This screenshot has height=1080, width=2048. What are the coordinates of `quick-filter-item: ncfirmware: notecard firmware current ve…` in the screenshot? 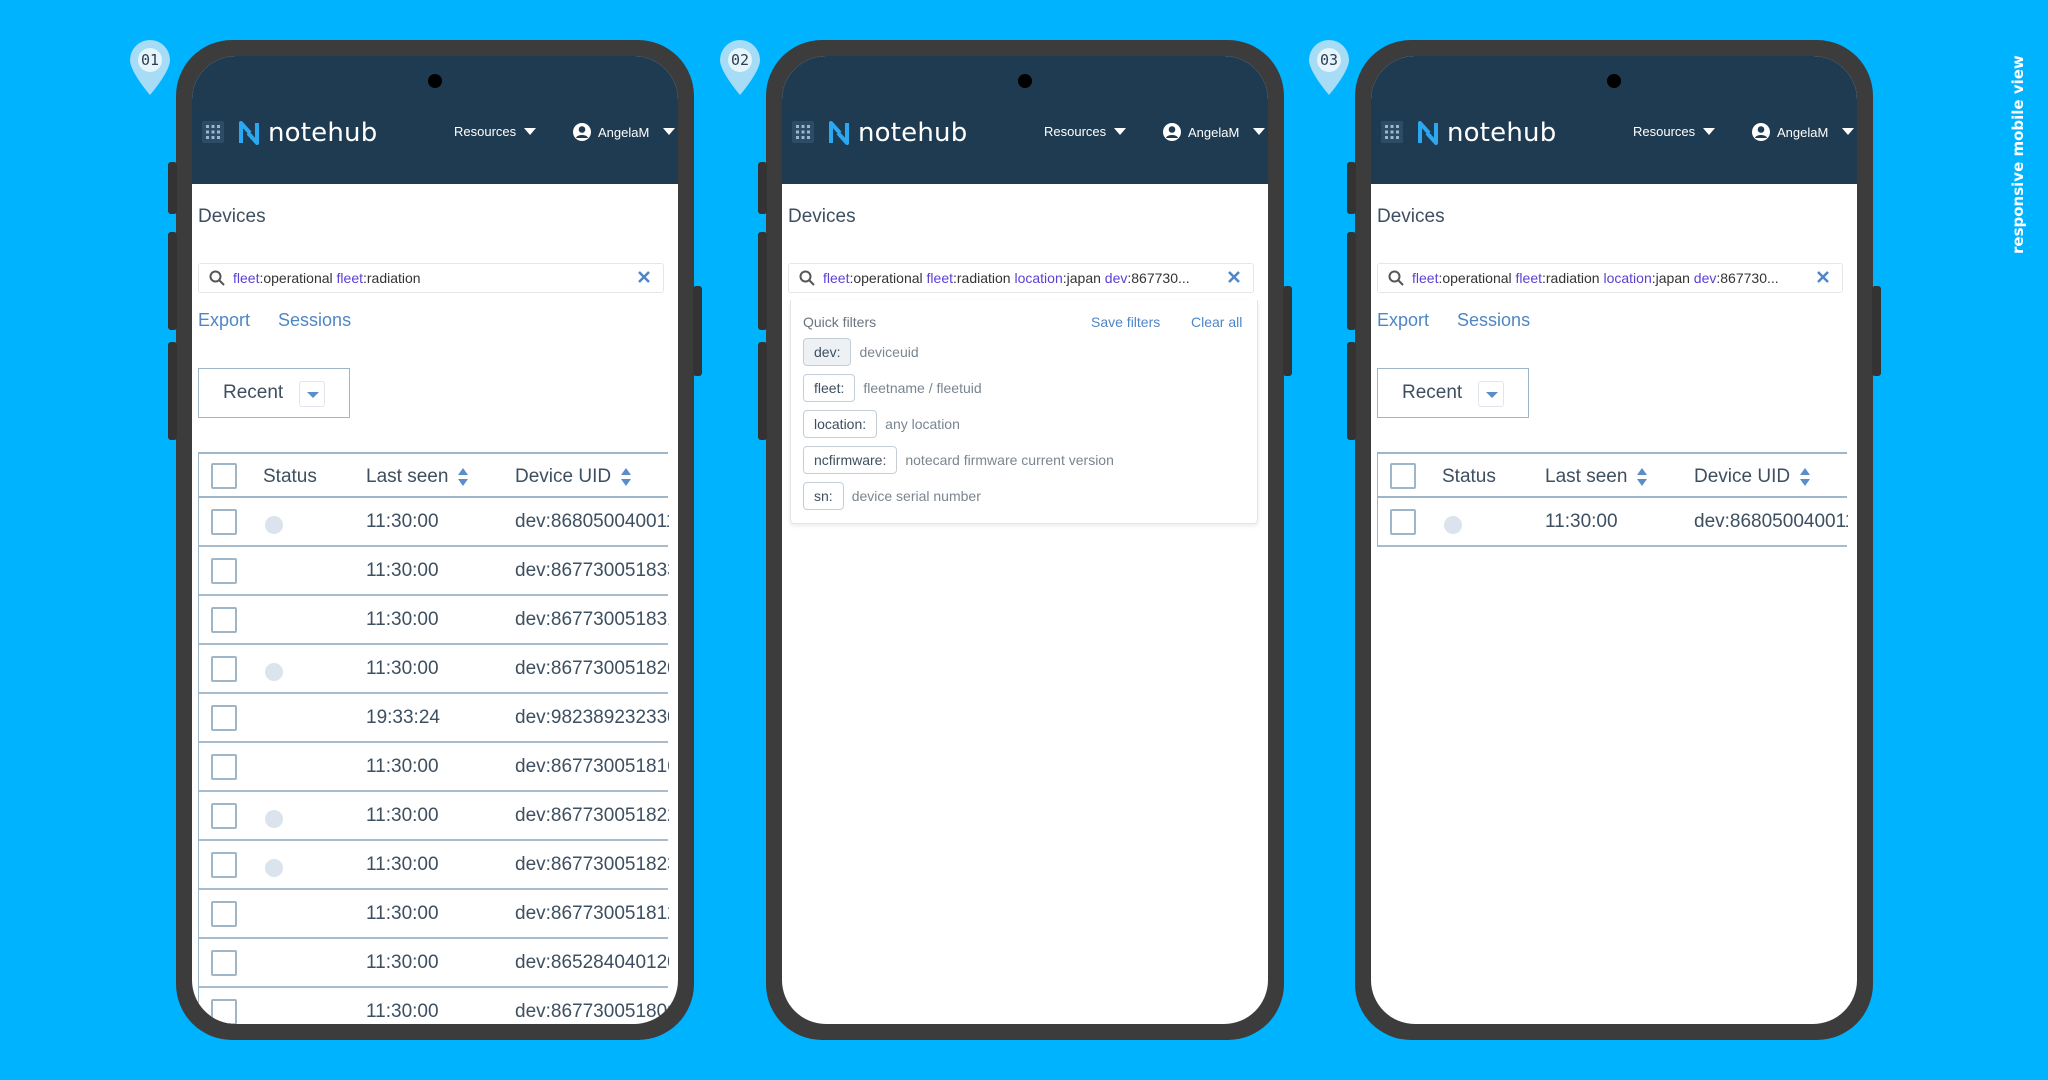 It's located at (958, 460).